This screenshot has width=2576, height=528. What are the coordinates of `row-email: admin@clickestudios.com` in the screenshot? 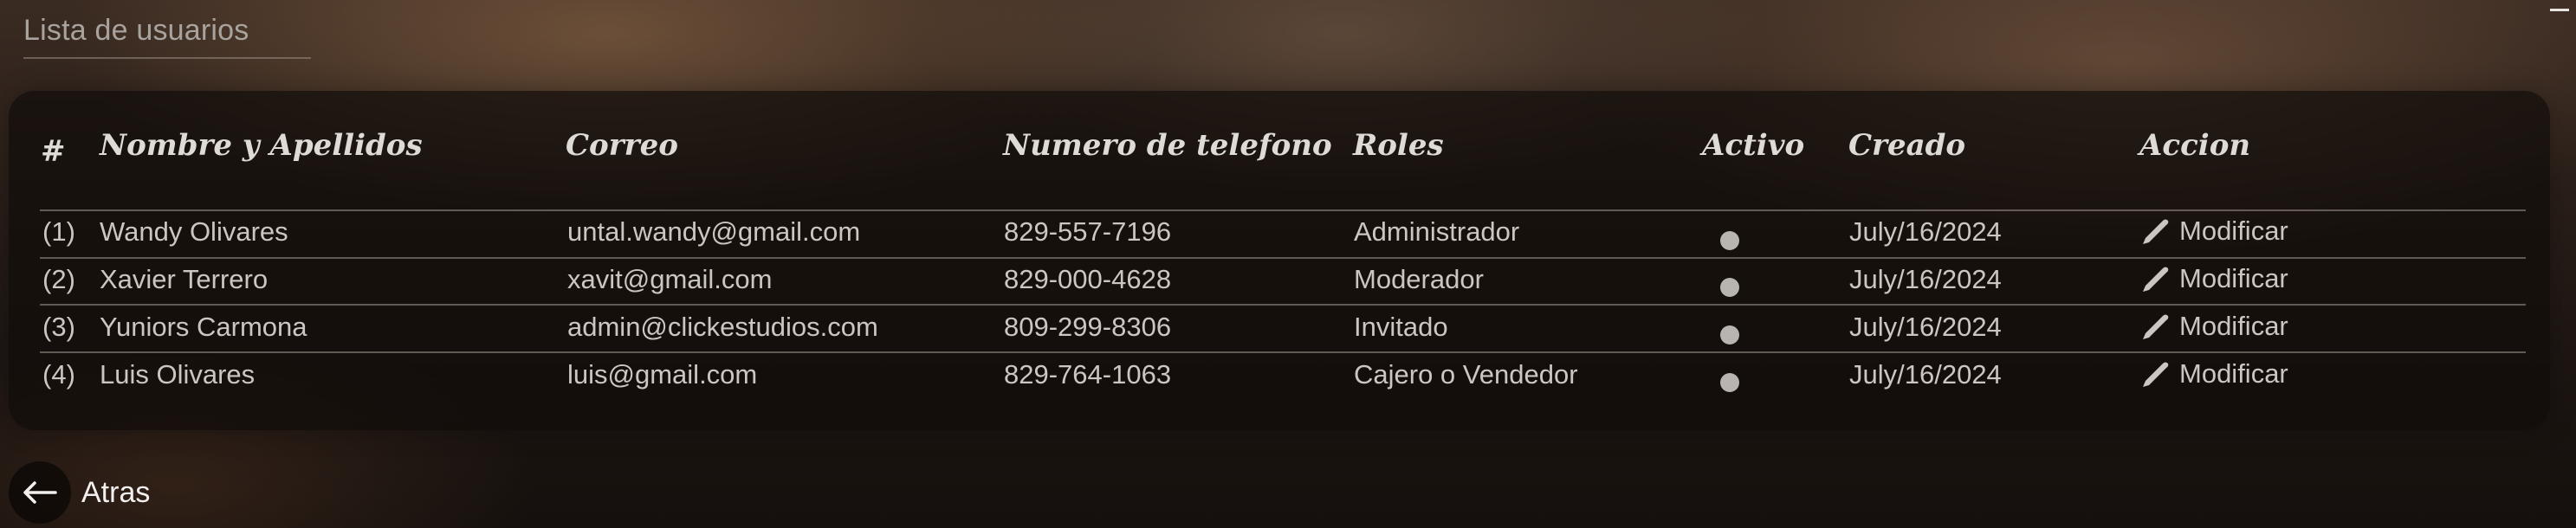 It's located at (722, 327).